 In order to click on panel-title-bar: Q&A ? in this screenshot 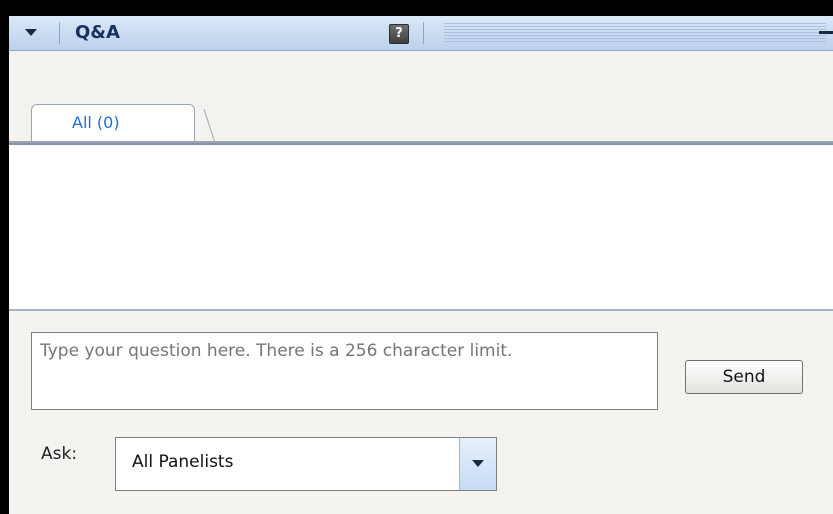, I will do `click(421, 33)`.